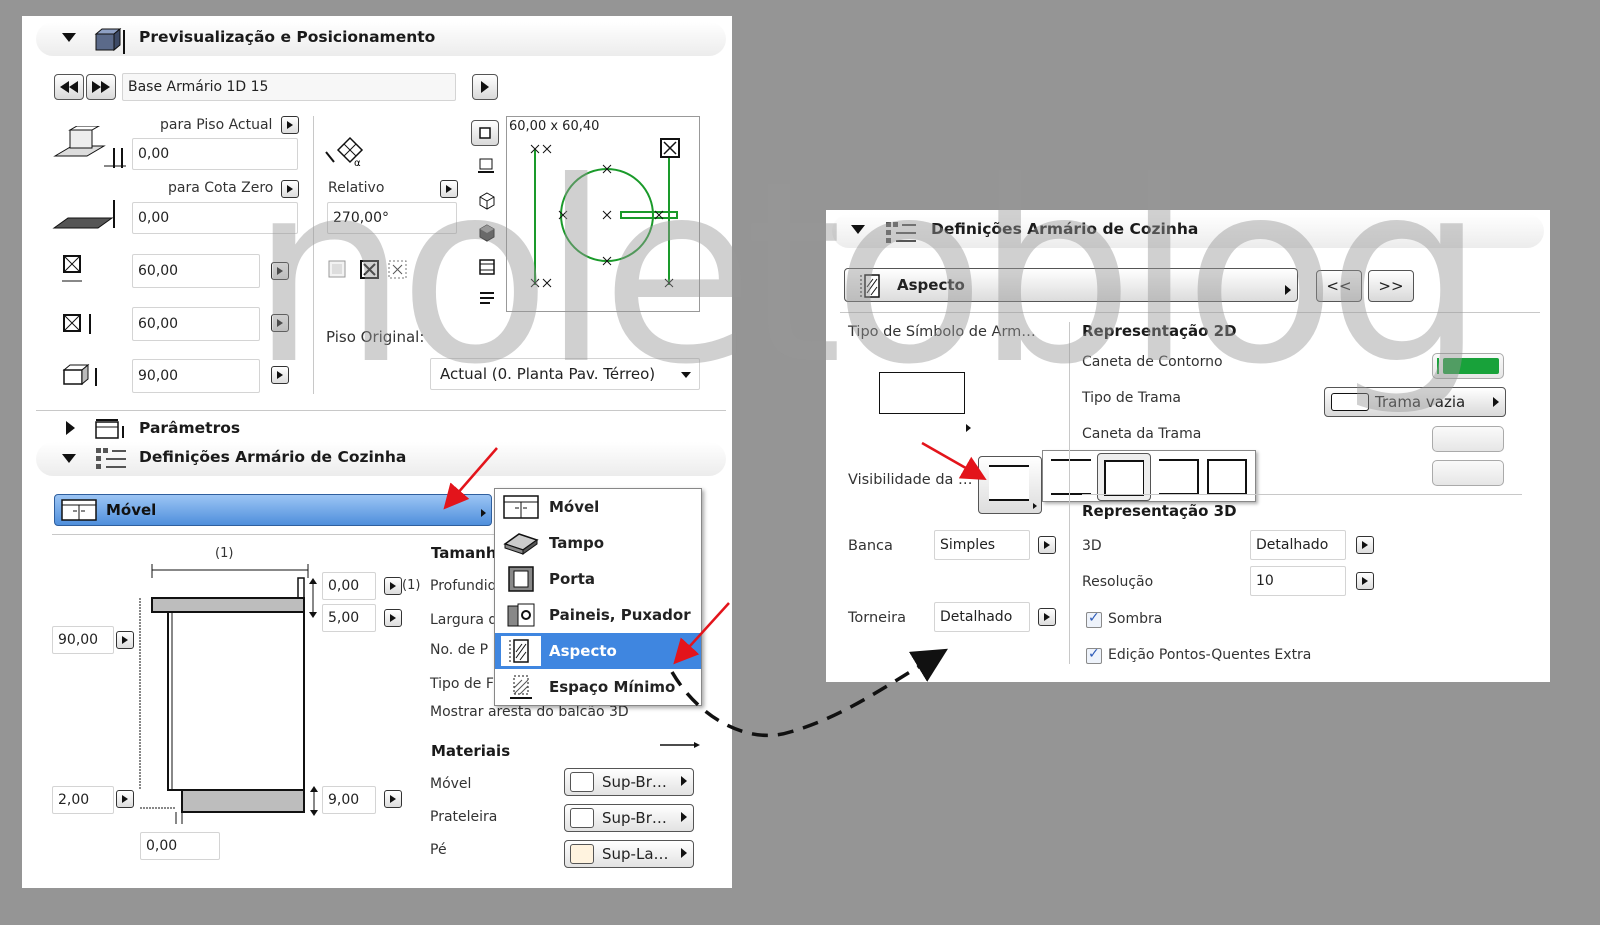 This screenshot has height=925, width=1600. I want to click on worktop-thickness-field: 5,00, so click(349, 618).